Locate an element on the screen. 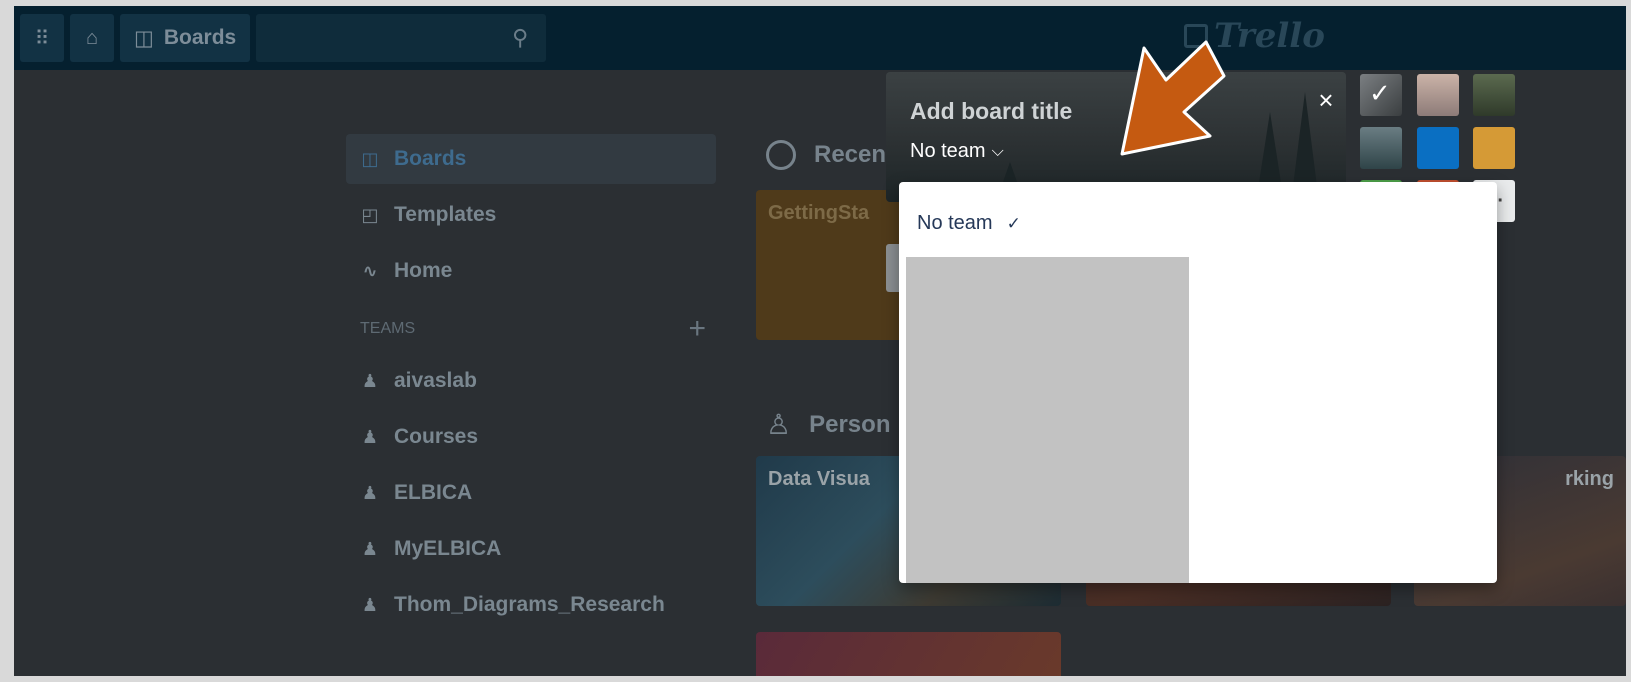  sidebar-team-elbica: ♟ ELBICA is located at coordinates (531, 493).